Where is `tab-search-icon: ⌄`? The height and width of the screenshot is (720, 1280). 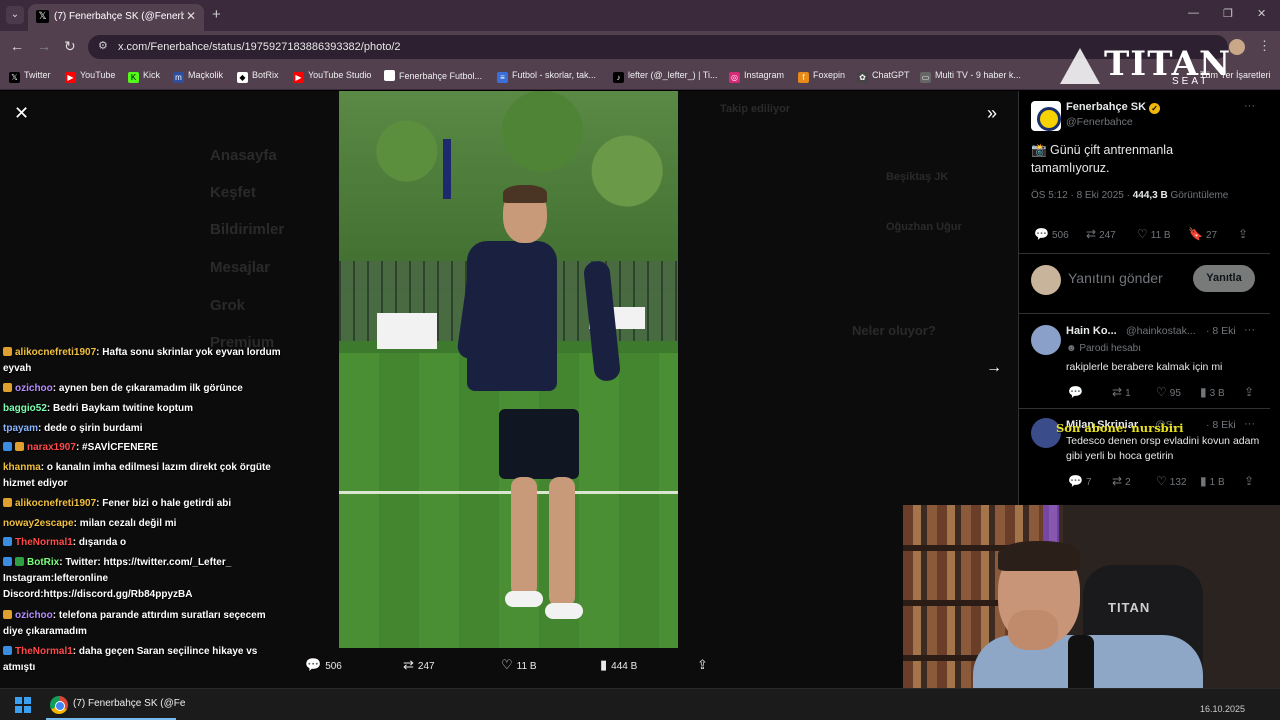 tab-search-icon: ⌄ is located at coordinates (15, 15).